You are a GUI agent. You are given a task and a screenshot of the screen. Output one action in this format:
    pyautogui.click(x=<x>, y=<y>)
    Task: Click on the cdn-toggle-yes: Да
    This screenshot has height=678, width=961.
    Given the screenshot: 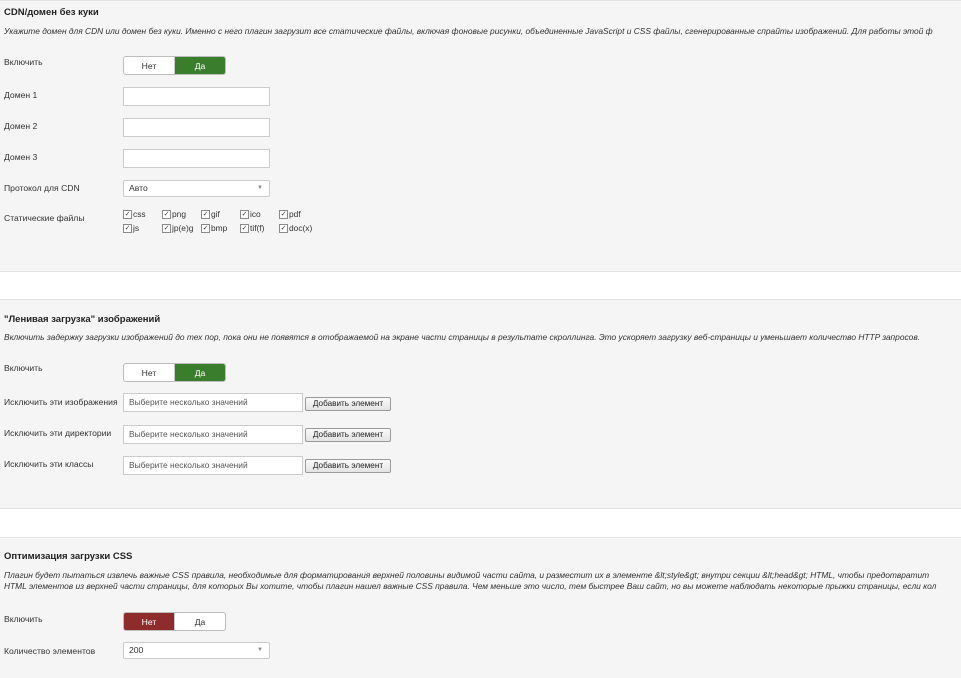 What is the action you would take?
    pyautogui.click(x=199, y=65)
    